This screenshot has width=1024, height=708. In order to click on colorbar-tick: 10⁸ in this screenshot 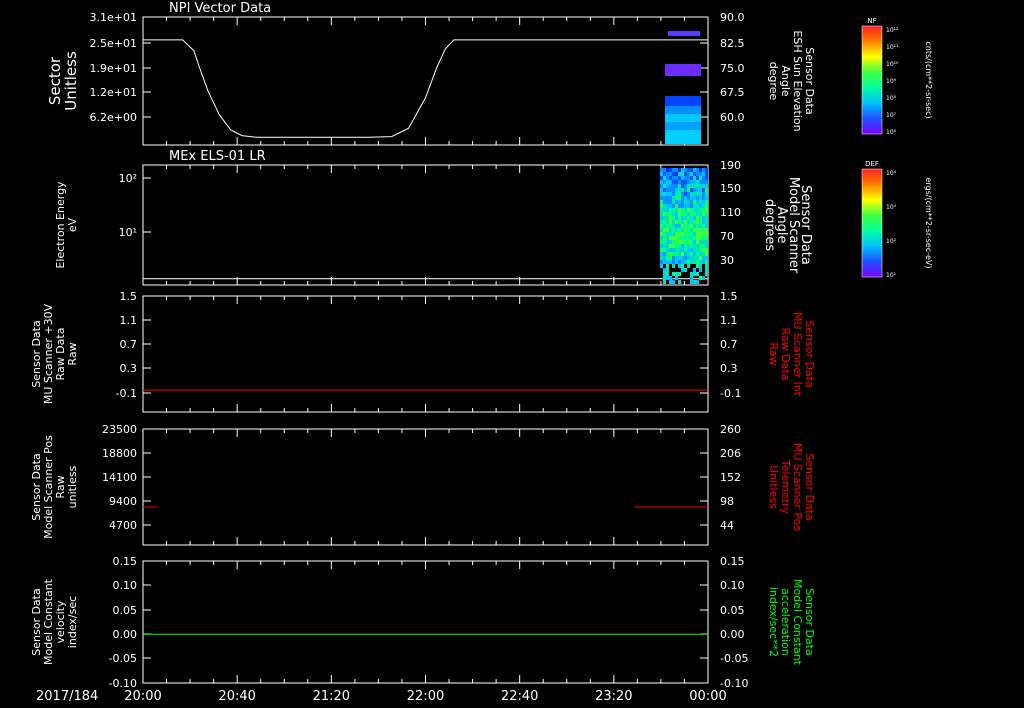, I will do `click(891, 98)`.